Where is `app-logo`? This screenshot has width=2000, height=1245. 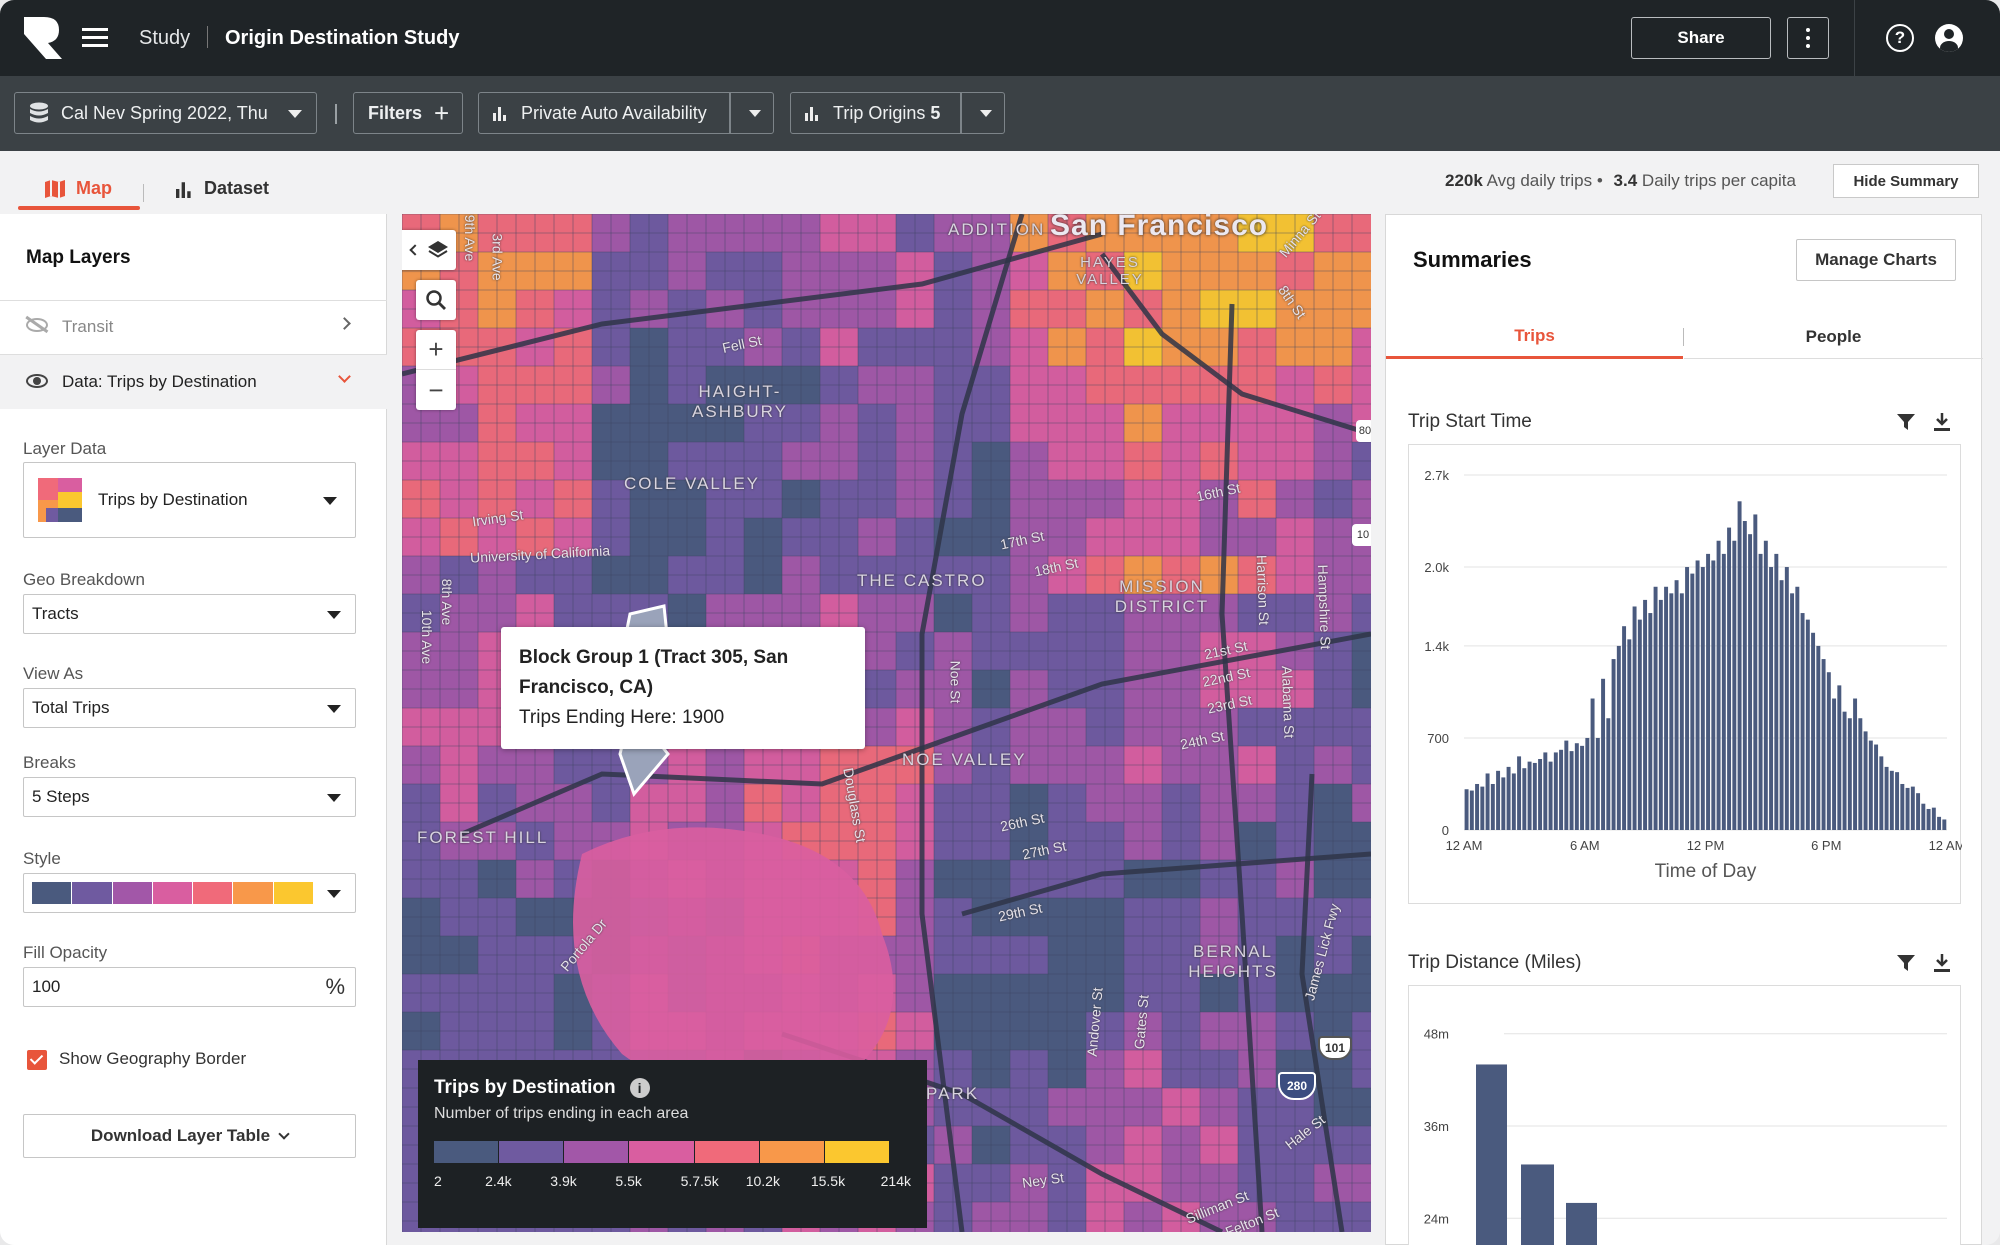 app-logo is located at coordinates (43, 38).